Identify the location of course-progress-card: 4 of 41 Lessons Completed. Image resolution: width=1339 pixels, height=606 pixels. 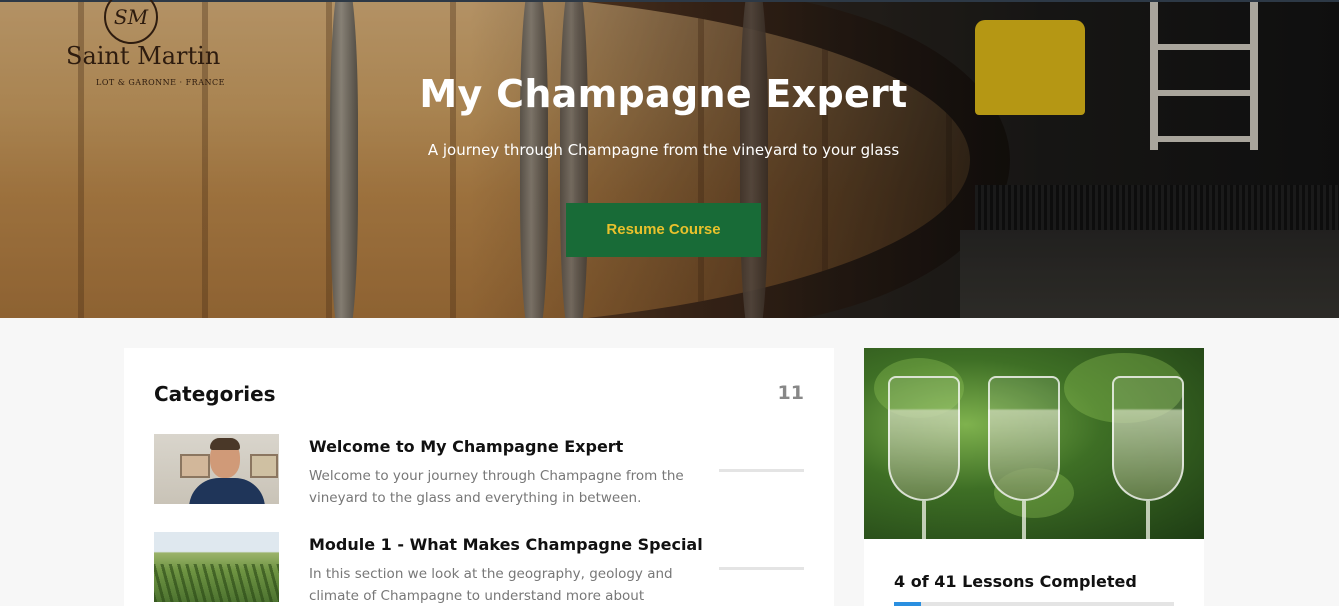
(1034, 477).